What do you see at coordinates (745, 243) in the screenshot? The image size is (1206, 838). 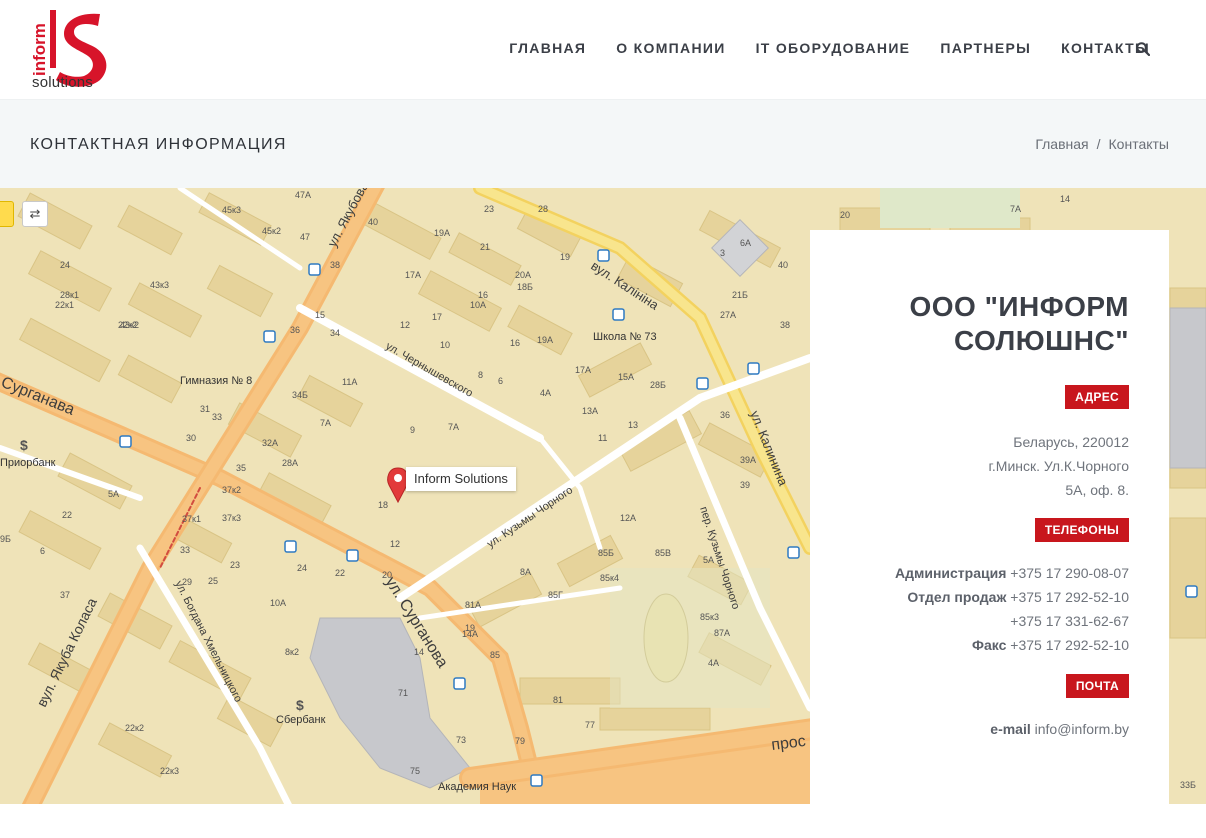 I see `house-number-label: 6А` at bounding box center [745, 243].